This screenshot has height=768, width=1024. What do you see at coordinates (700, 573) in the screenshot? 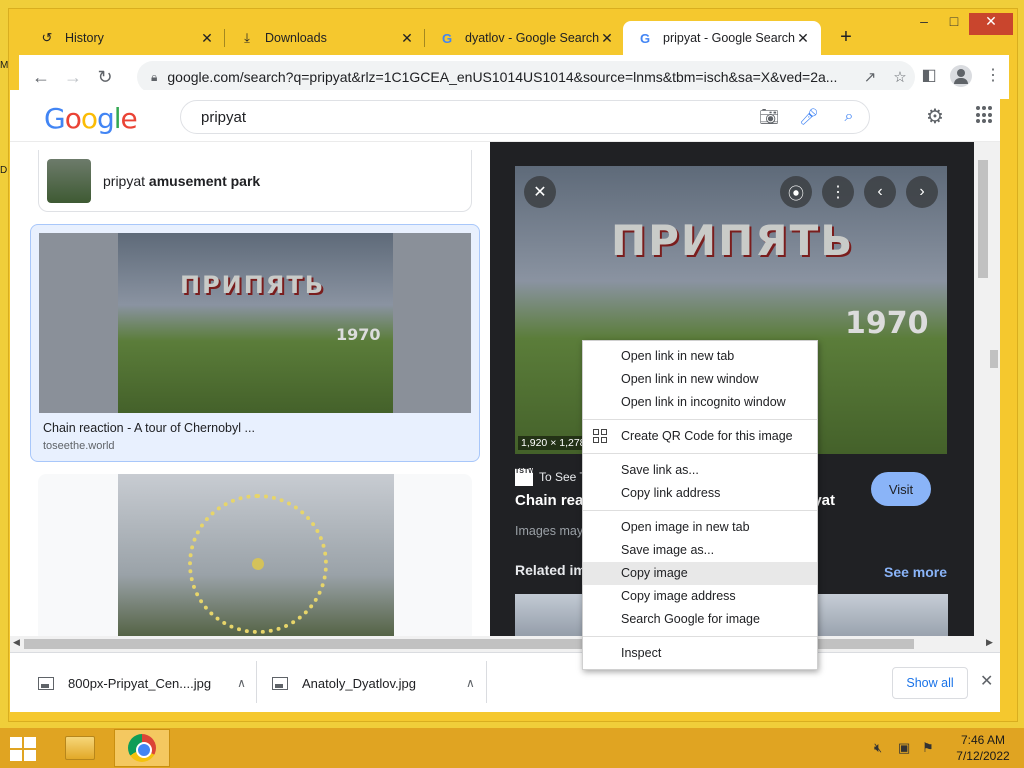
I see `menu-copy-image: Copy image` at bounding box center [700, 573].